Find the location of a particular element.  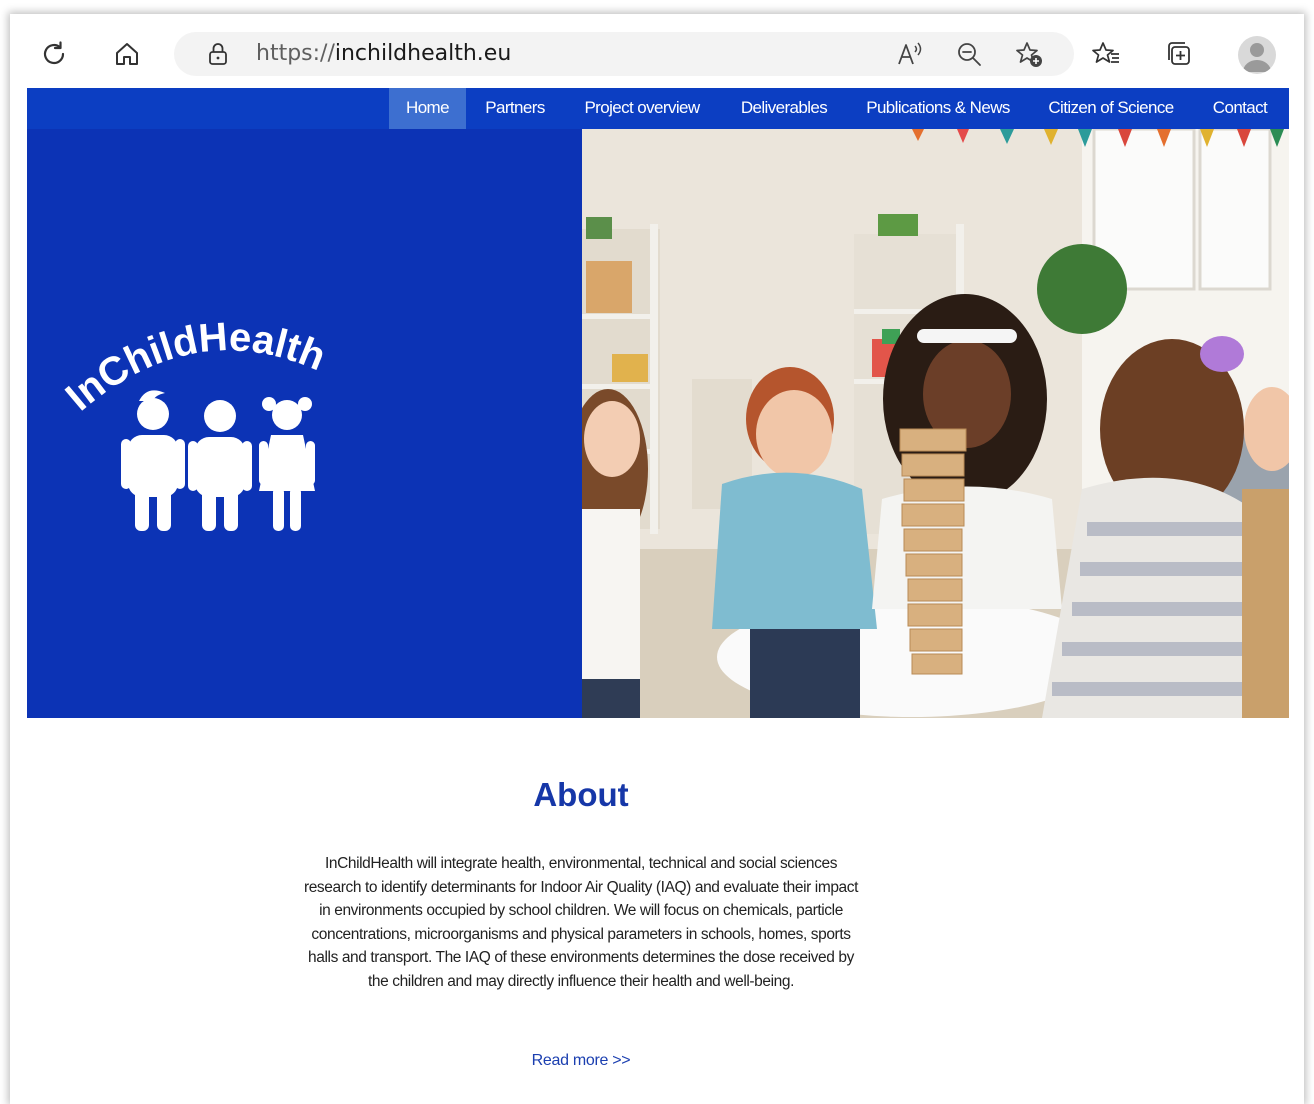

url-text: https://inchildhealth.eu is located at coordinates (383, 54).